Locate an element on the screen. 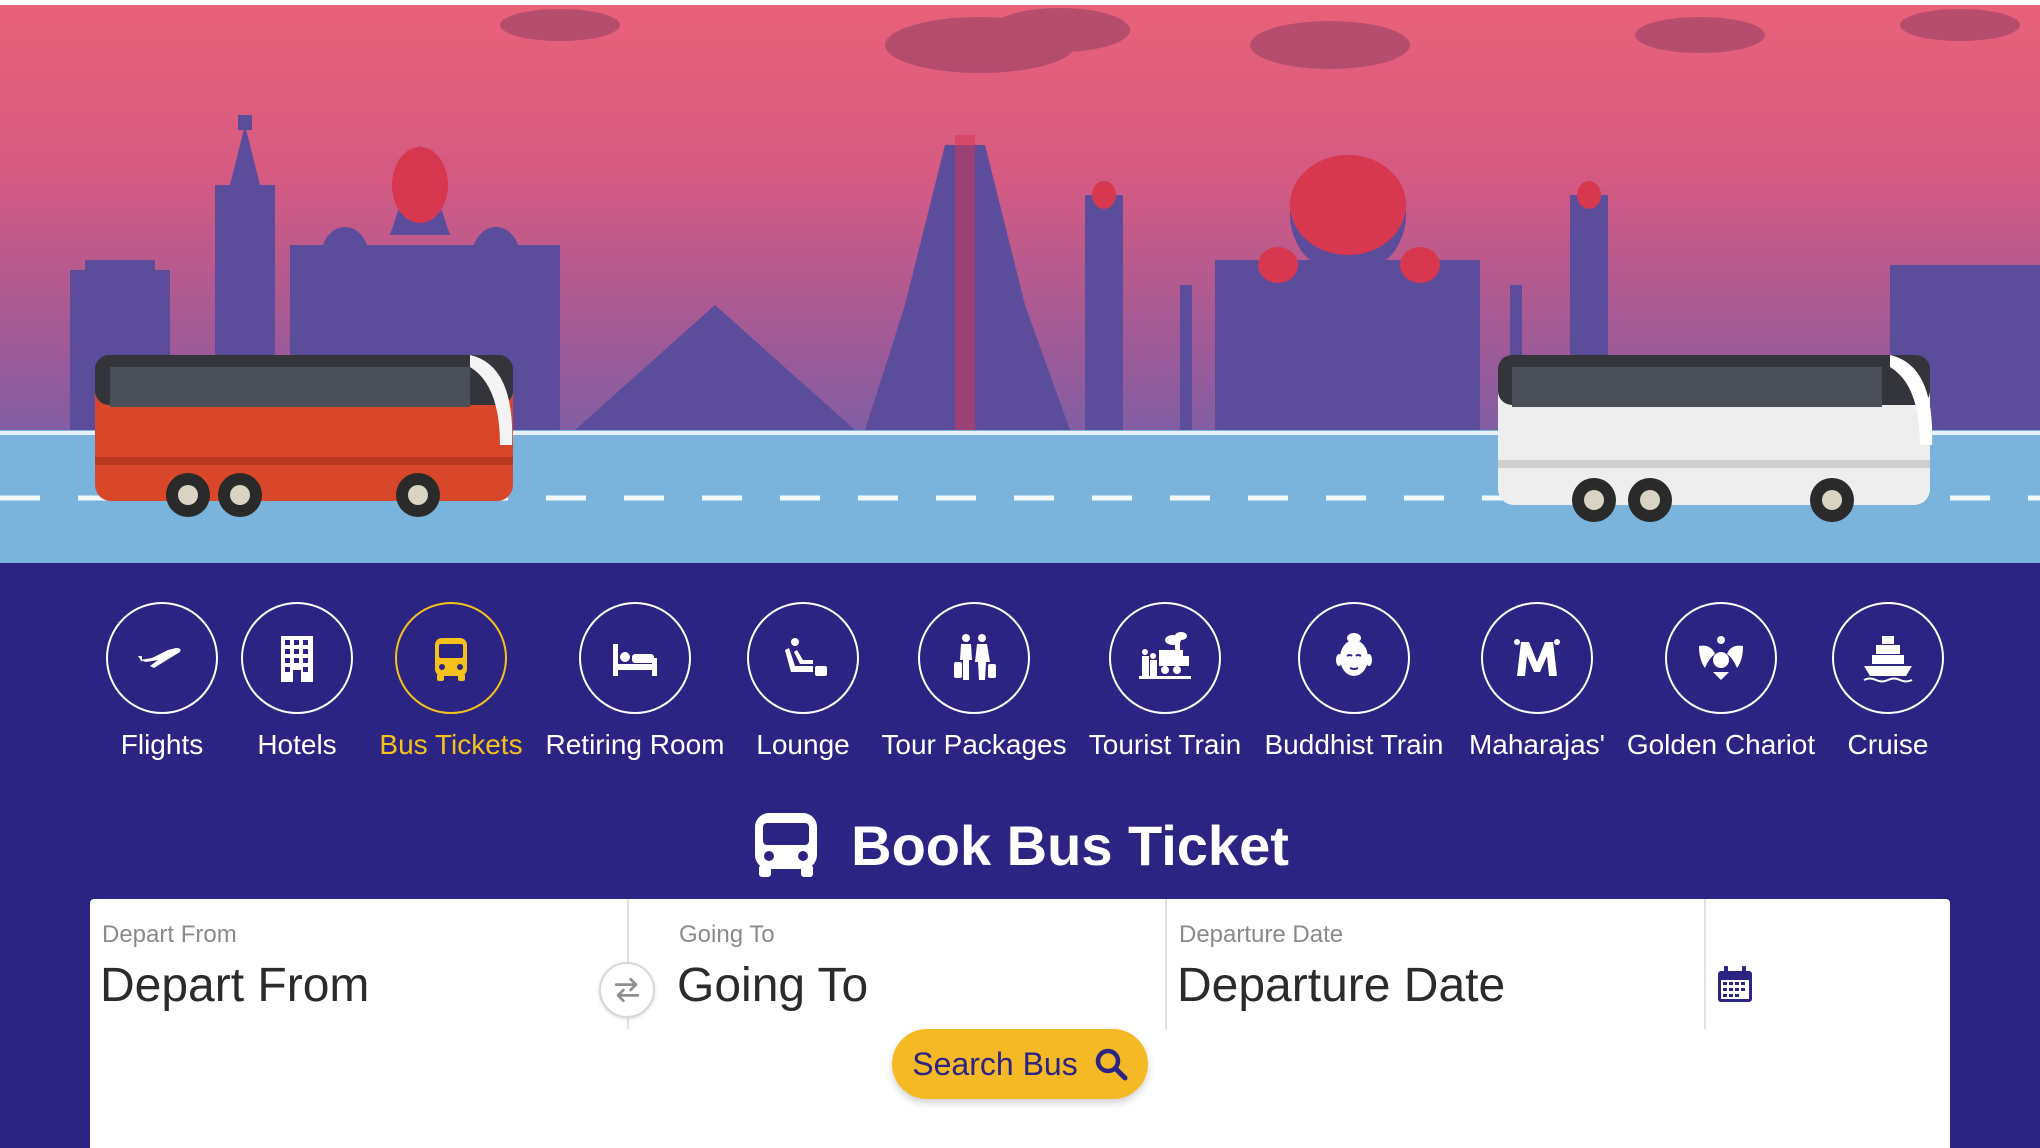  booking-heading: Book Bus Ticket is located at coordinates (1020, 845).